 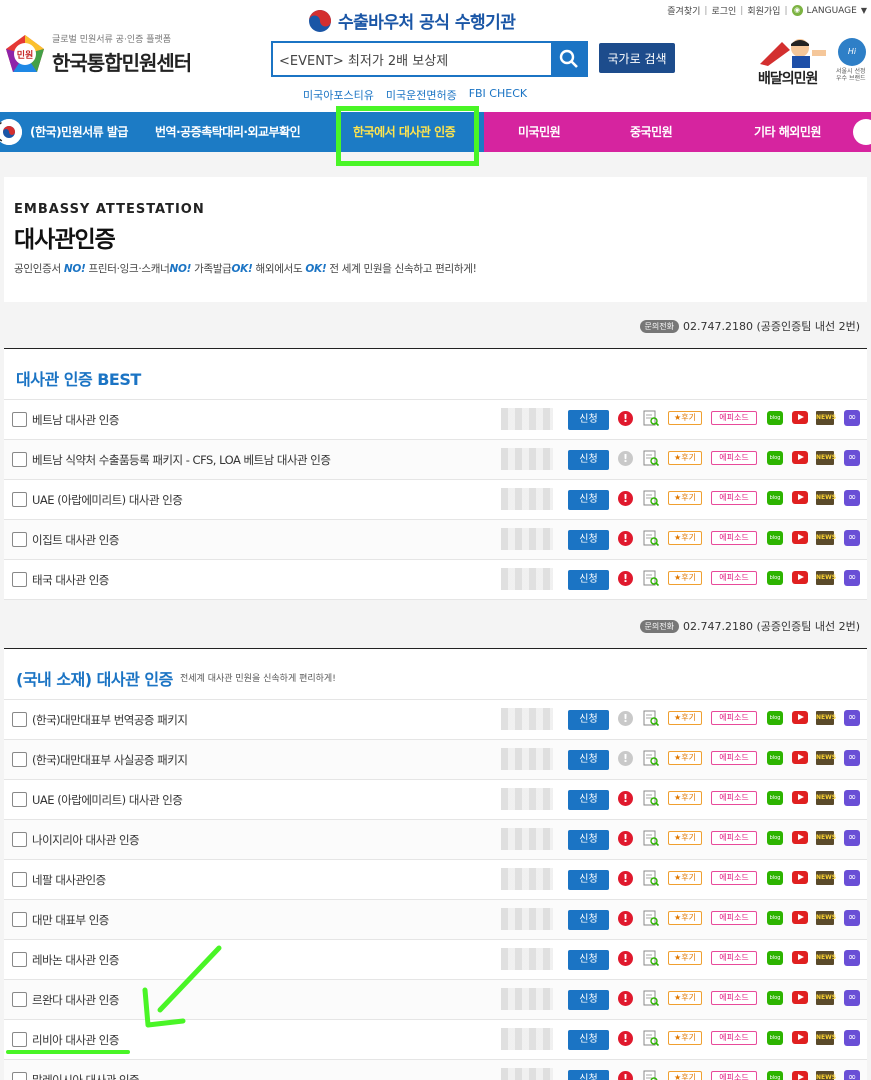 I want to click on globe-icon: ◉, so click(x=797, y=10).